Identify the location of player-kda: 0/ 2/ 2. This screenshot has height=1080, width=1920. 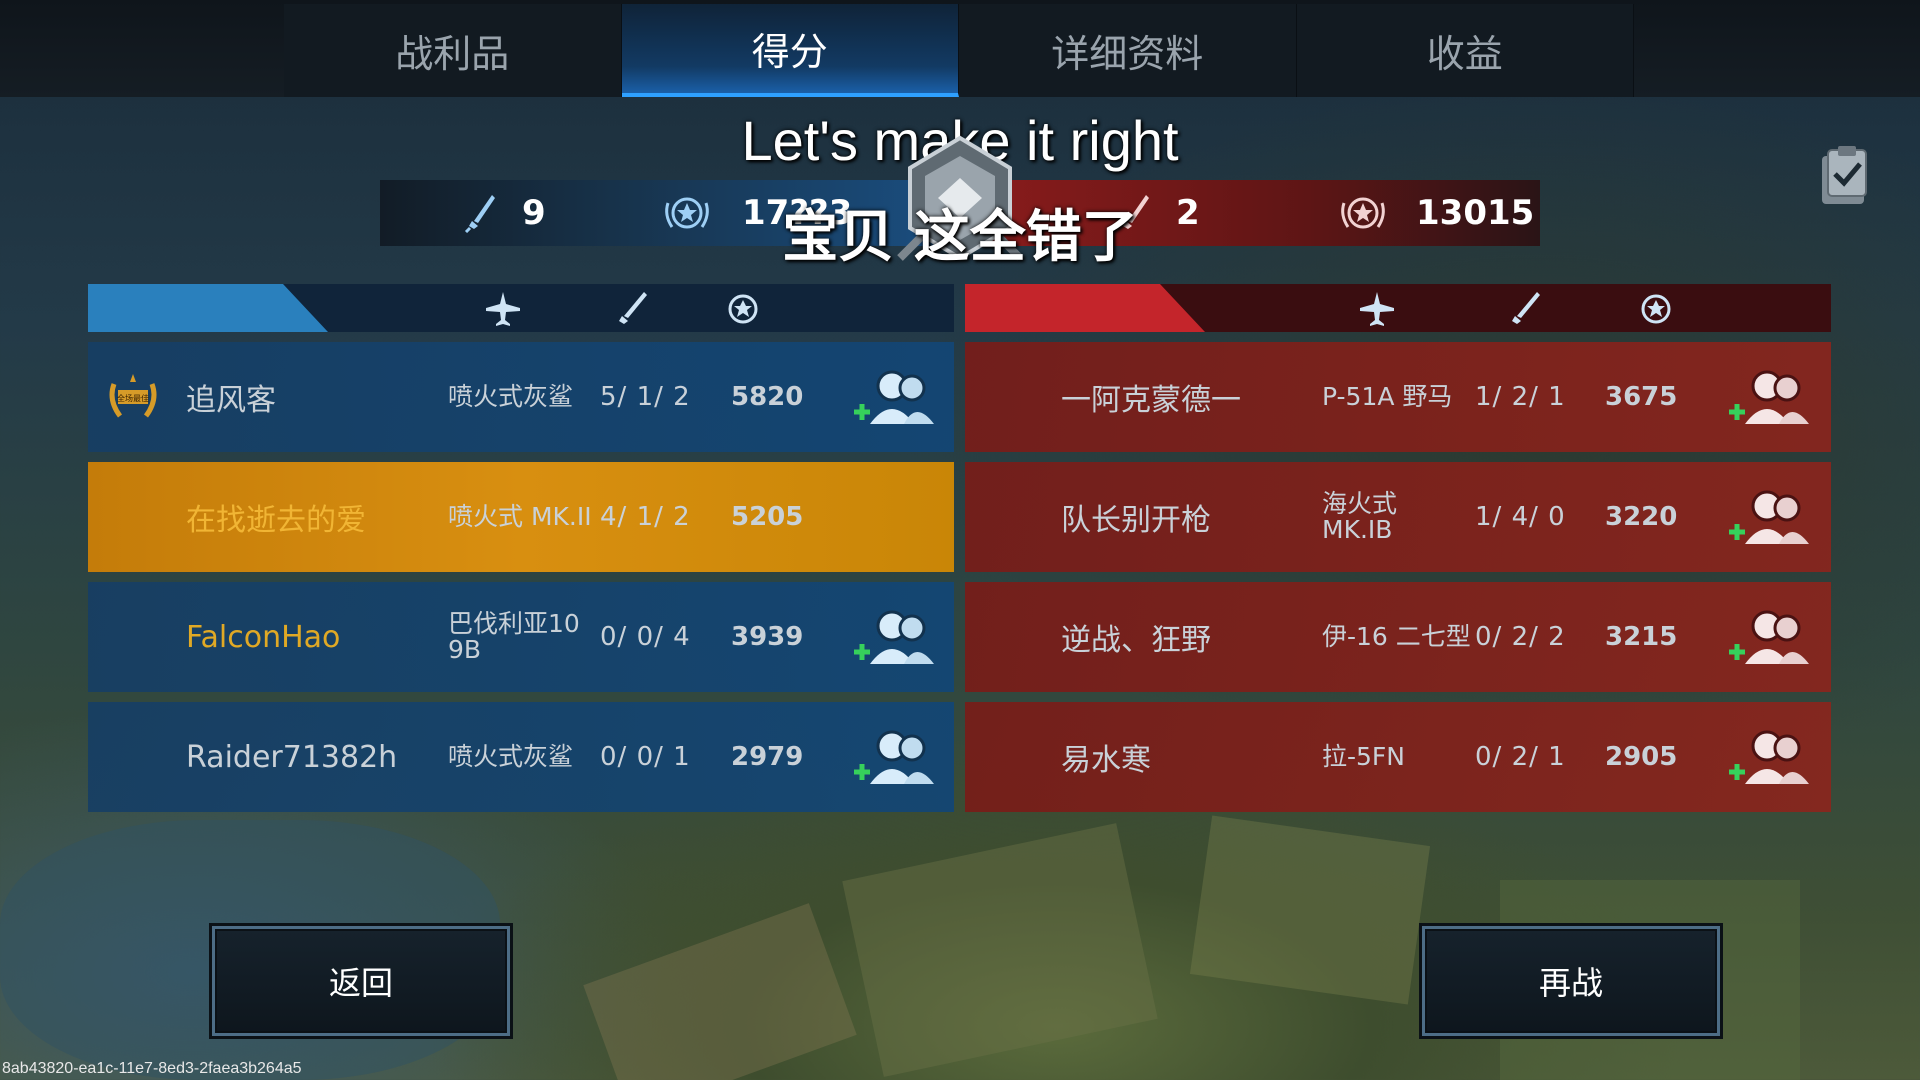
(1520, 637).